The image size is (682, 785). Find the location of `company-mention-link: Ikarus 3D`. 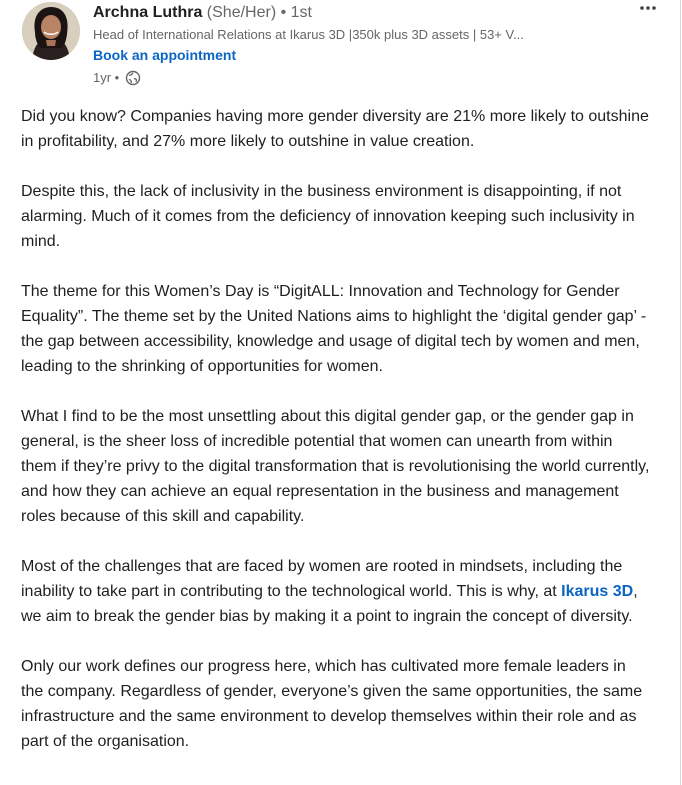

company-mention-link: Ikarus 3D is located at coordinates (597, 591).